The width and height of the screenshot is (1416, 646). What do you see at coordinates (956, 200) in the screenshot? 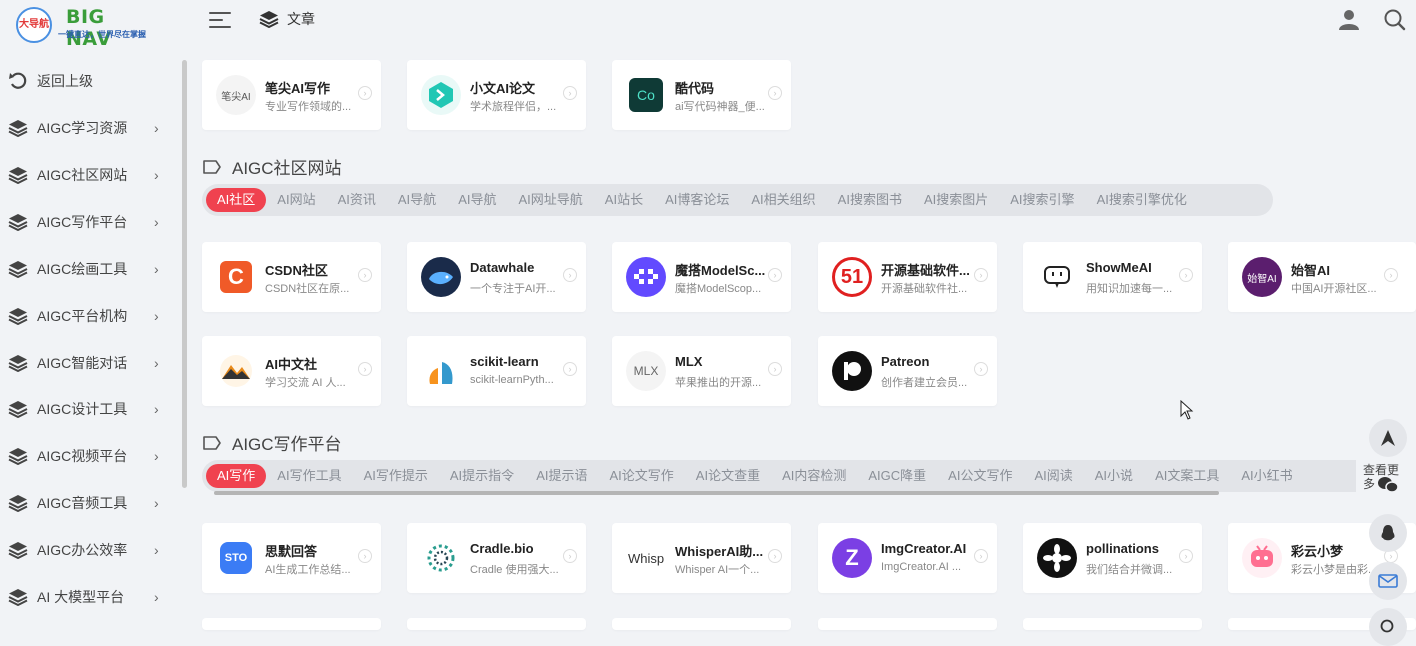
I see `tab-ai-search-images: AI搜索图片` at bounding box center [956, 200].